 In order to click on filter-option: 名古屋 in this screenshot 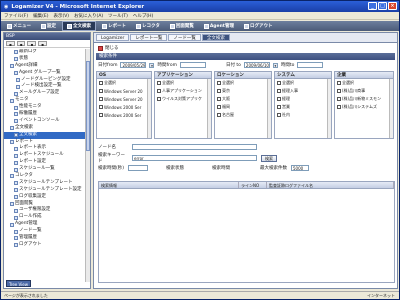, I will do `click(243, 115)`.